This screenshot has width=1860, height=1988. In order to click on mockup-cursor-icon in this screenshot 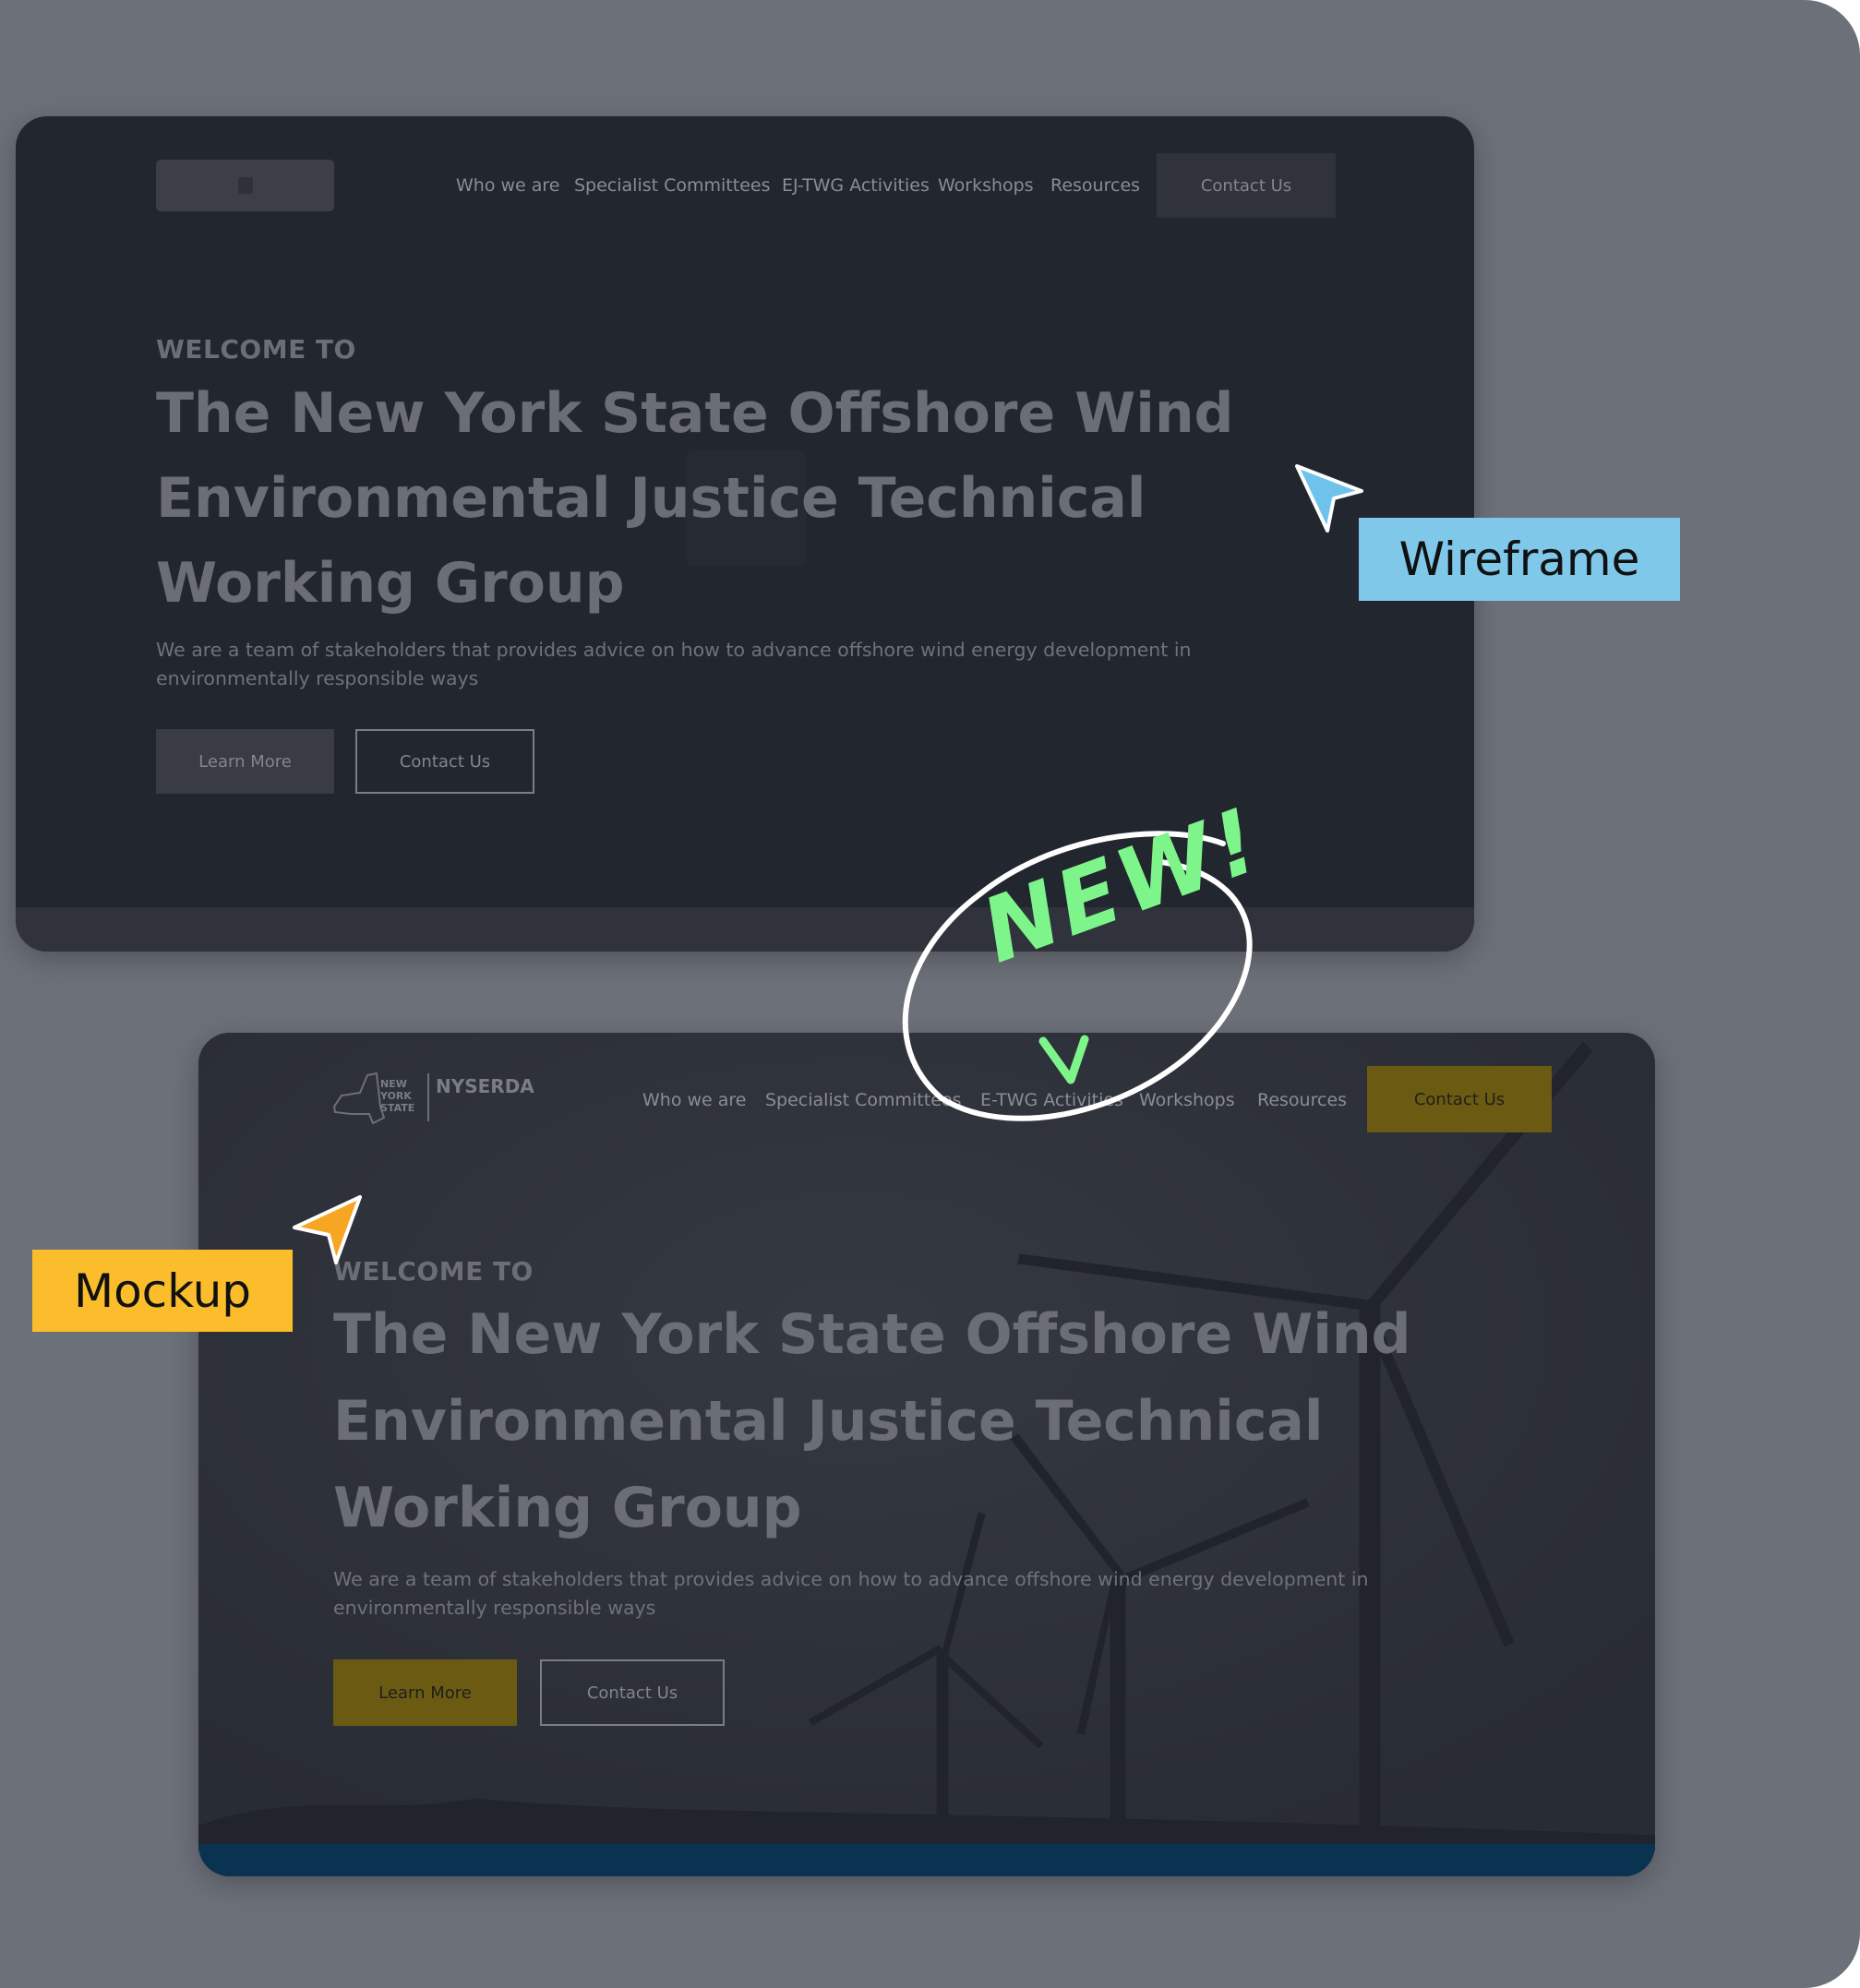, I will do `click(327, 1229)`.